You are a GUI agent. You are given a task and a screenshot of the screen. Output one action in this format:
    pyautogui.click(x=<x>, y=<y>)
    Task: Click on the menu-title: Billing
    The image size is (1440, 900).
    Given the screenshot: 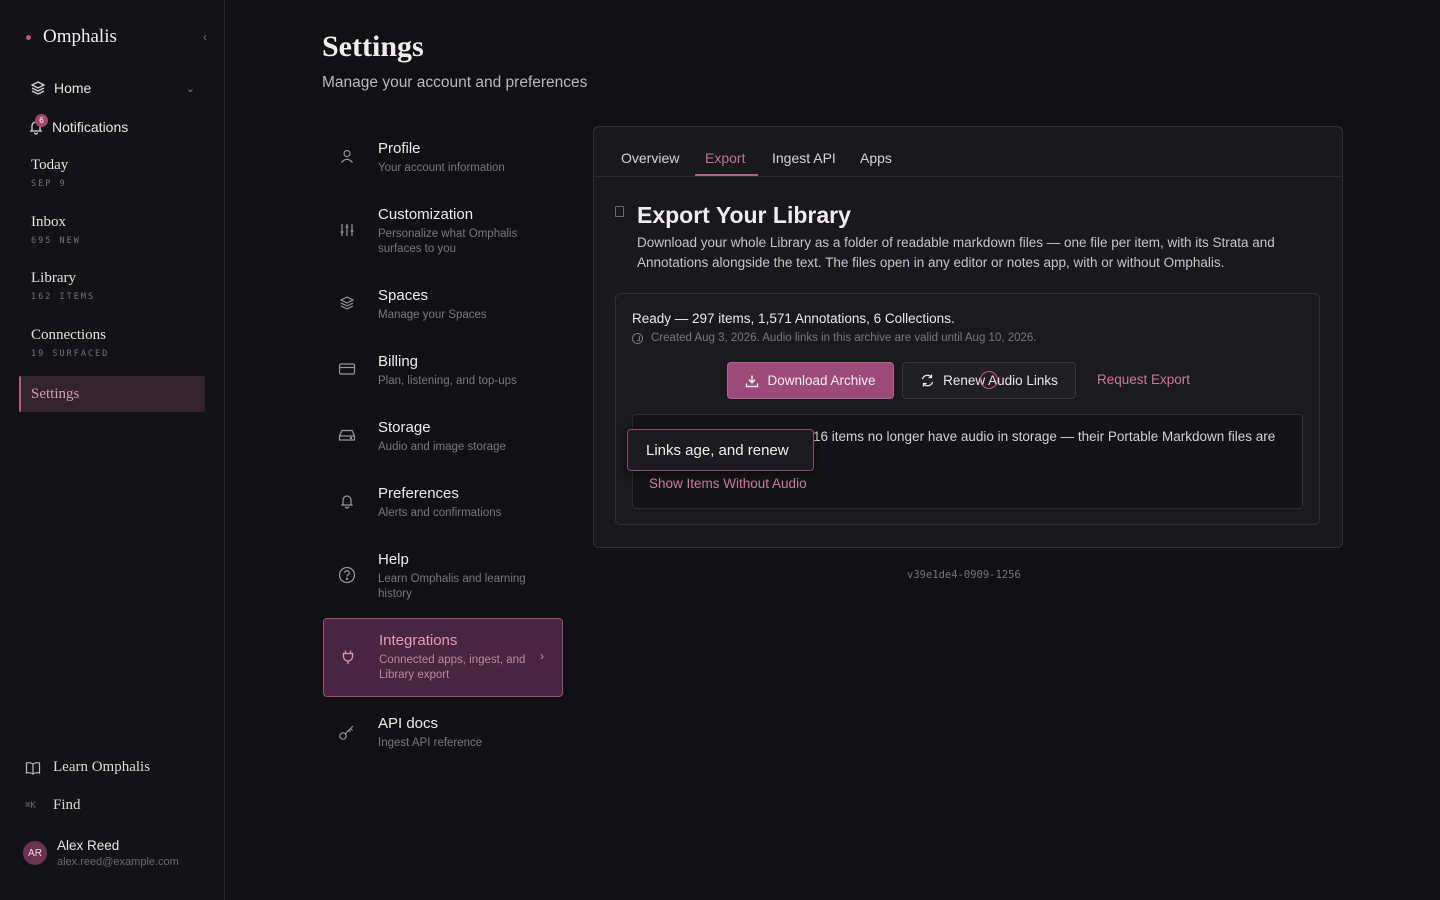 What is the action you would take?
    pyautogui.click(x=398, y=361)
    